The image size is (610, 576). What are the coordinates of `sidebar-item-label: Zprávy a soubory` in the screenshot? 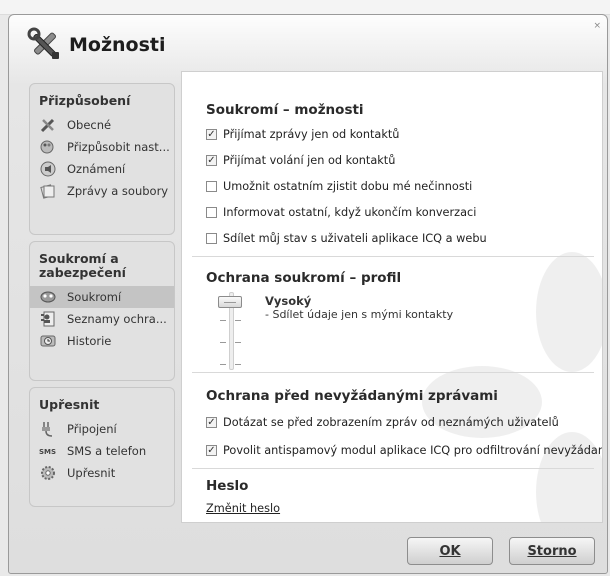 It's located at (118, 191).